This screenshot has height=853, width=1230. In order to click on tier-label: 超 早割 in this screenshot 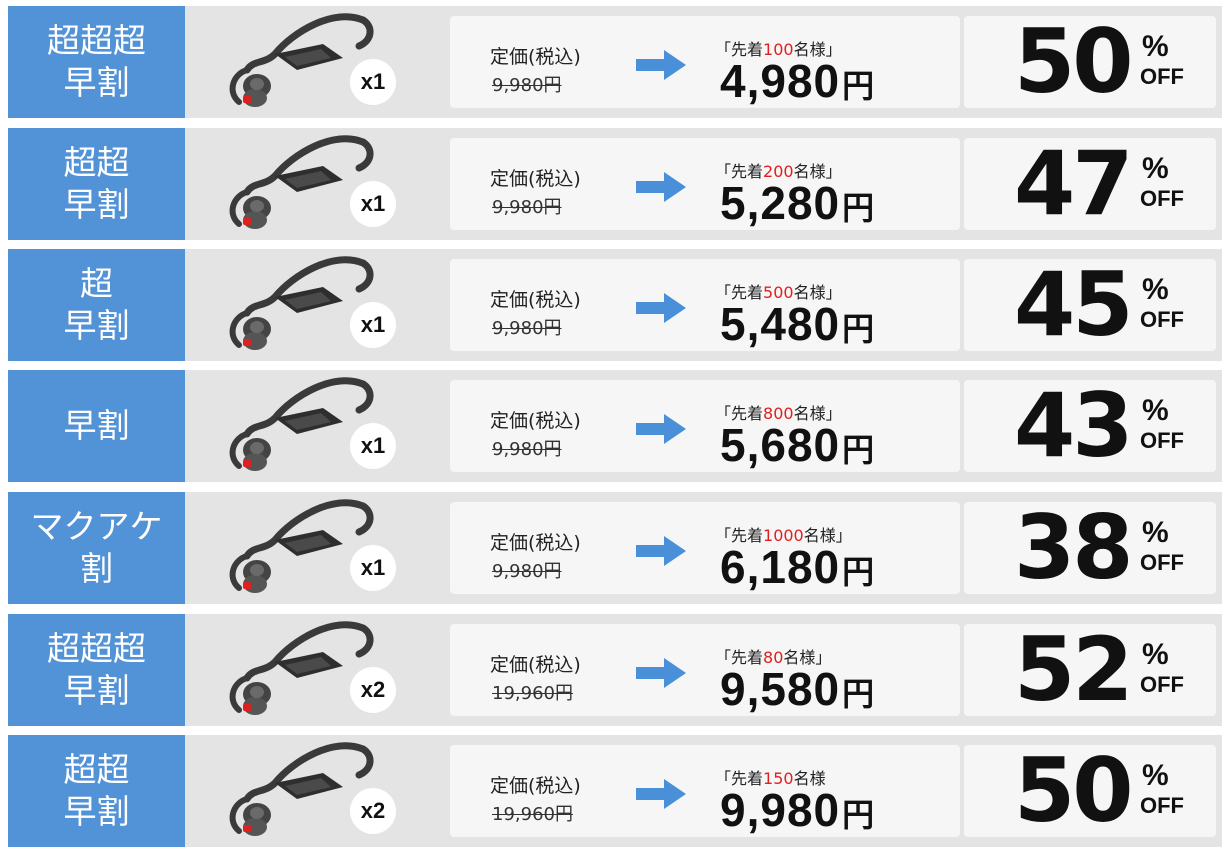, I will do `click(96, 305)`.